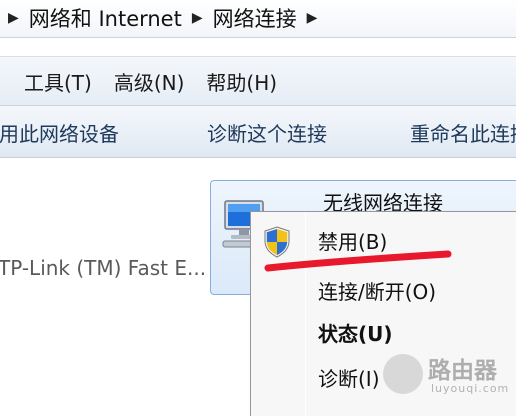 This screenshot has height=416, width=516. What do you see at coordinates (241, 81) in the screenshot?
I see `menu-help: 帮助(H)` at bounding box center [241, 81].